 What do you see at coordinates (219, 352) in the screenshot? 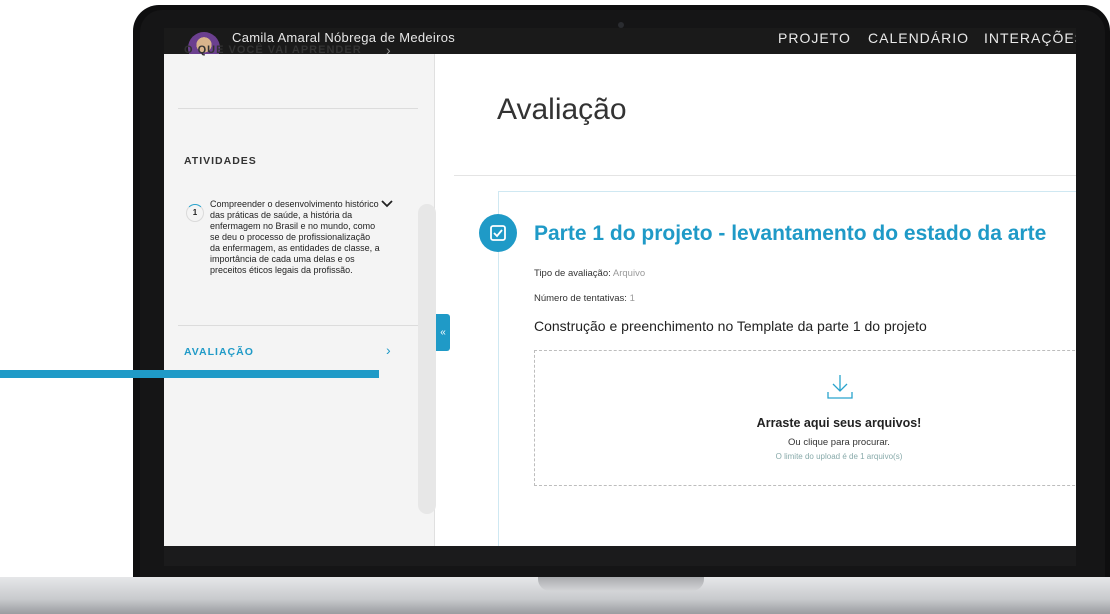
I see `sidebar-item-avaliacao: AVALIAÇÃO` at bounding box center [219, 352].